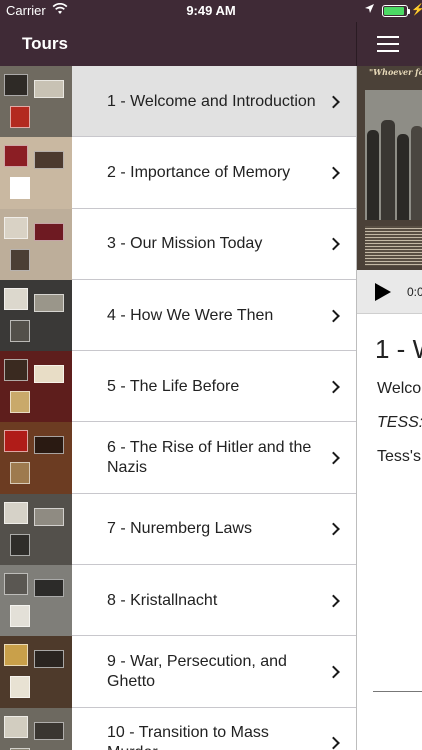 The height and width of the screenshot is (750, 422). I want to click on tour-item-label: 1 - Welcome and Introduction, so click(211, 101).